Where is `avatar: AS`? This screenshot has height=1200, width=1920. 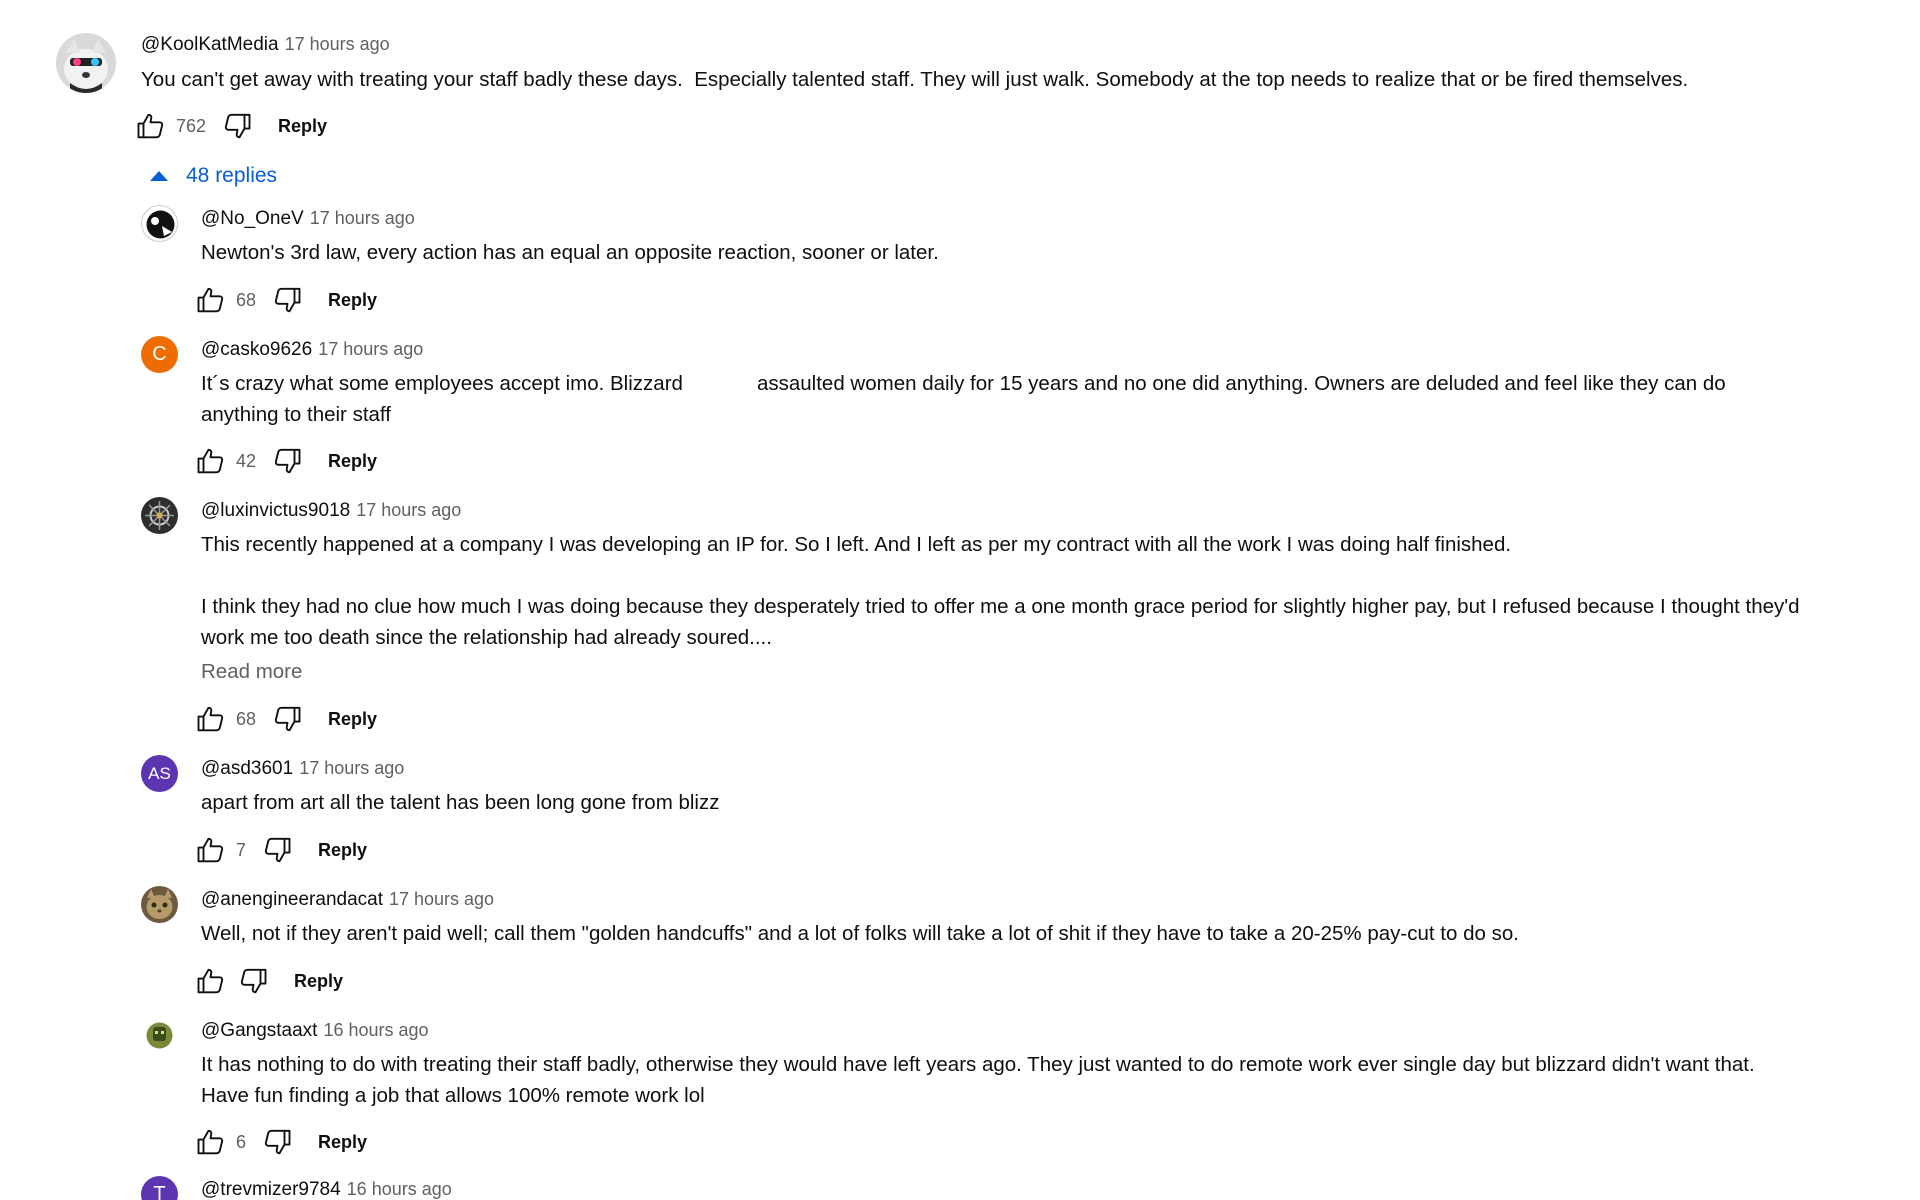
avatar: AS is located at coordinates (159, 773).